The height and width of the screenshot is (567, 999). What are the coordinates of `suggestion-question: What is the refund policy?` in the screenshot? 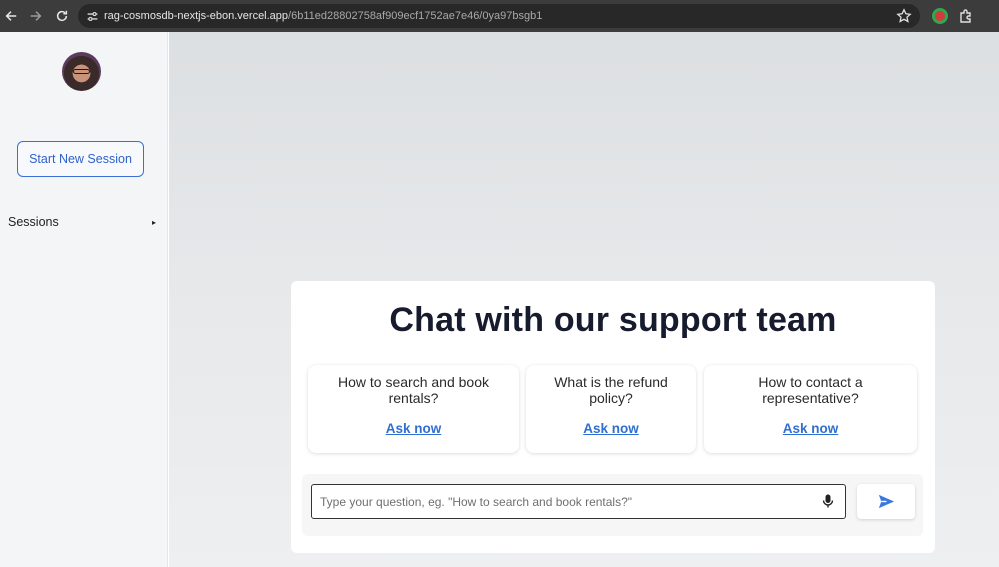 It's located at (611, 390).